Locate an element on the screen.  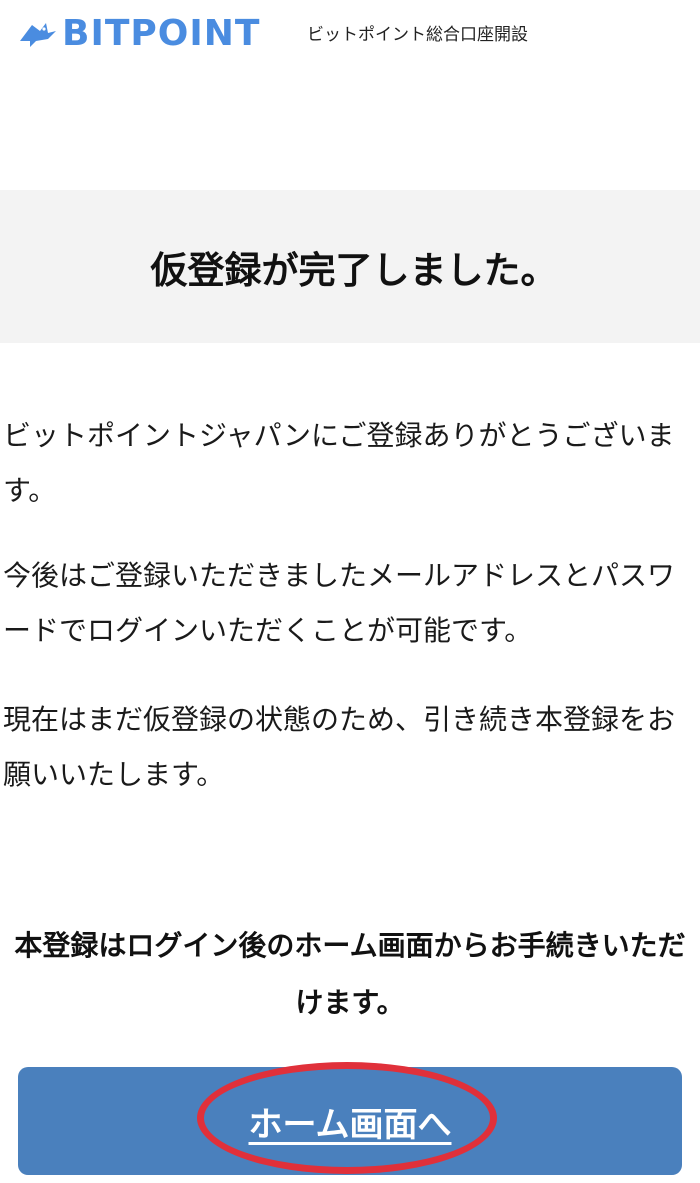
registration-notice: 本登録はログイン後のホーム画面からお手続きいただけます。 is located at coordinates (350, 974).